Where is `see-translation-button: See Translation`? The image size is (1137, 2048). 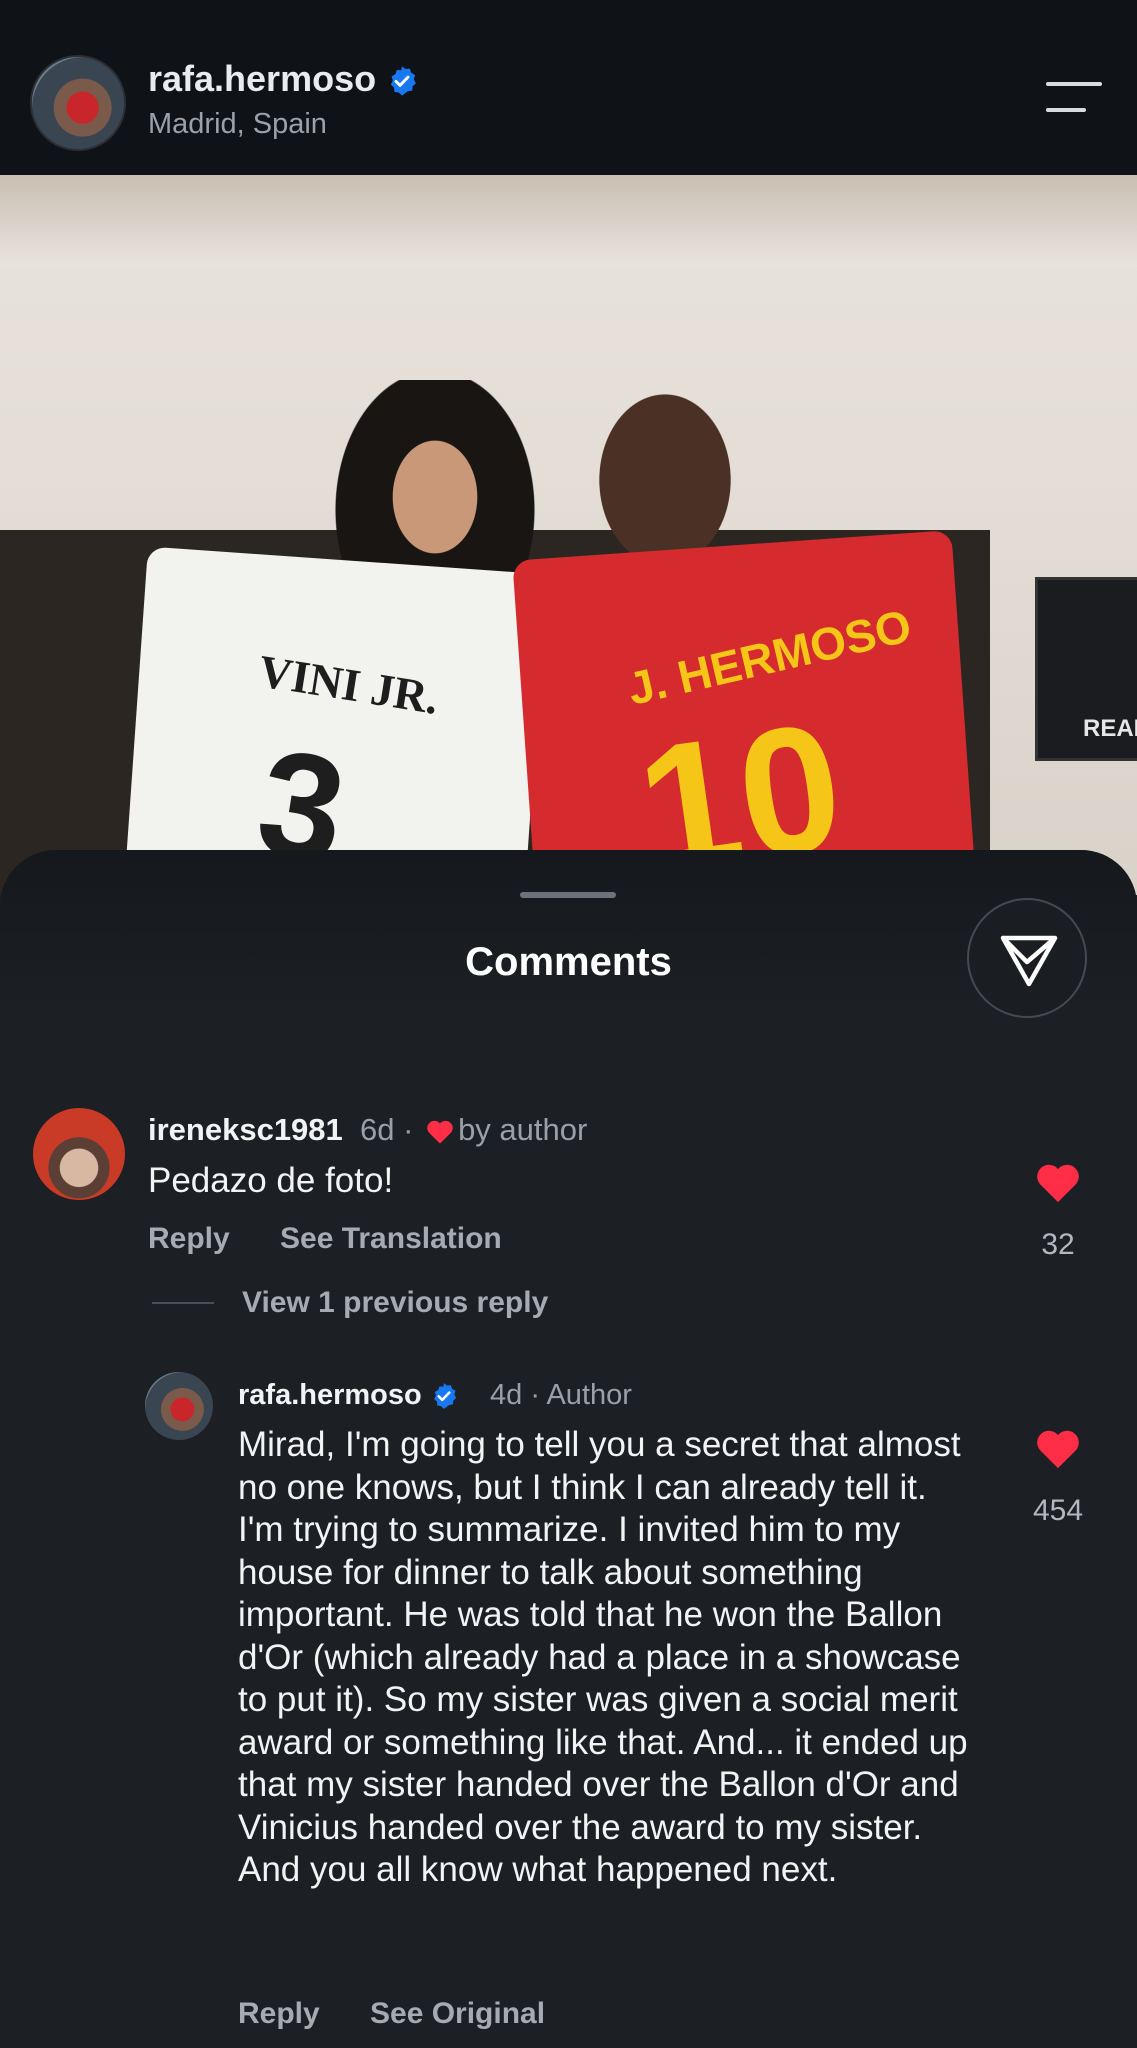 see-translation-button: See Translation is located at coordinates (391, 1239).